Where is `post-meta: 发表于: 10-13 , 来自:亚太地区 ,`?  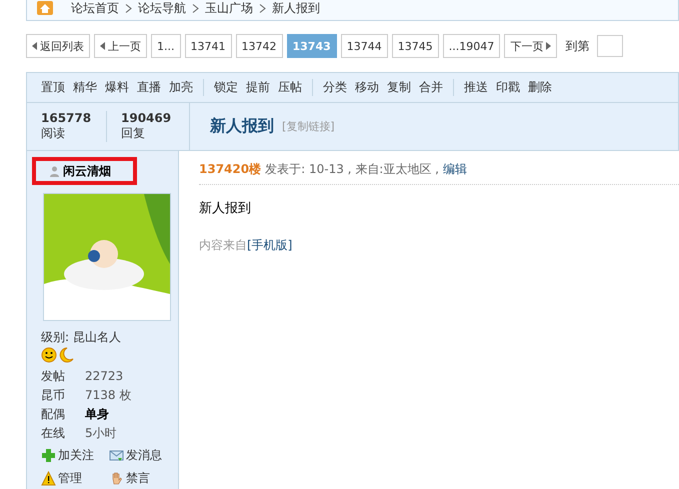 post-meta: 发表于: 10-13 , 来自:亚太地区 , is located at coordinates (352, 169).